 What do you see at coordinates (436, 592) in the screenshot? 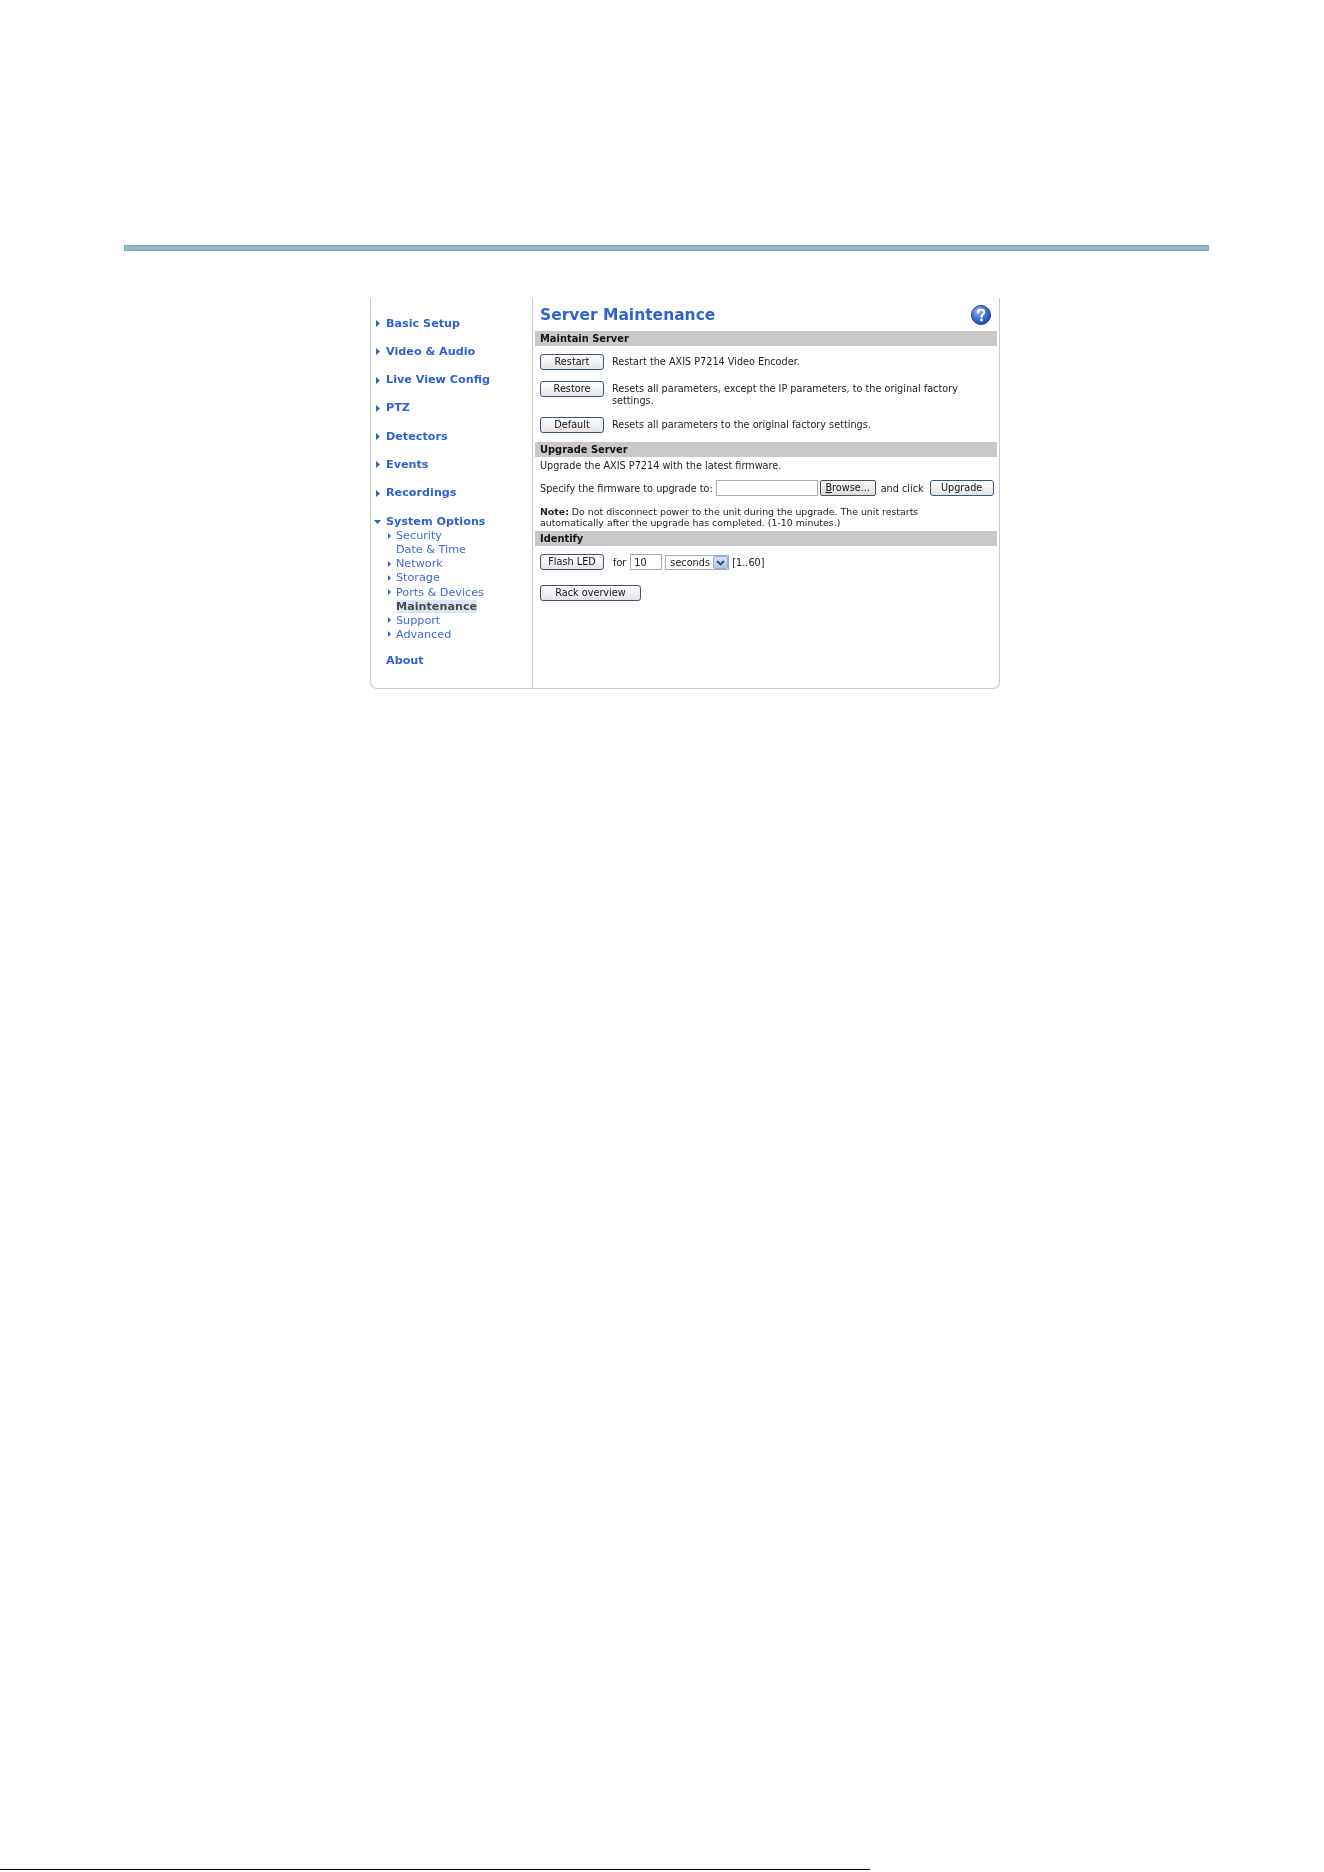
I see `nav-sublink: Ports & Devices` at bounding box center [436, 592].